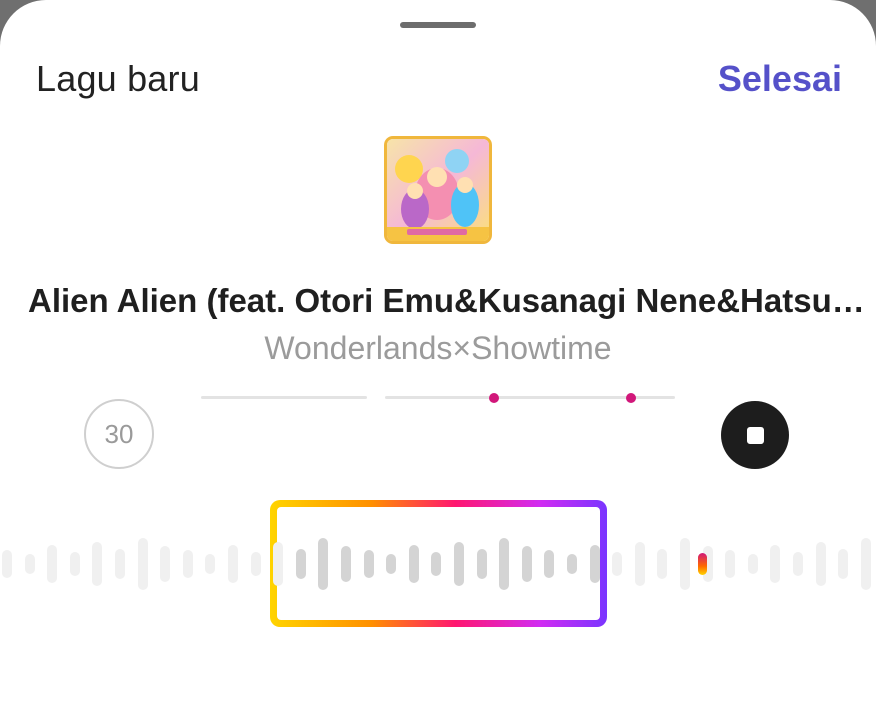  I want to click on album-cover, so click(438, 190).